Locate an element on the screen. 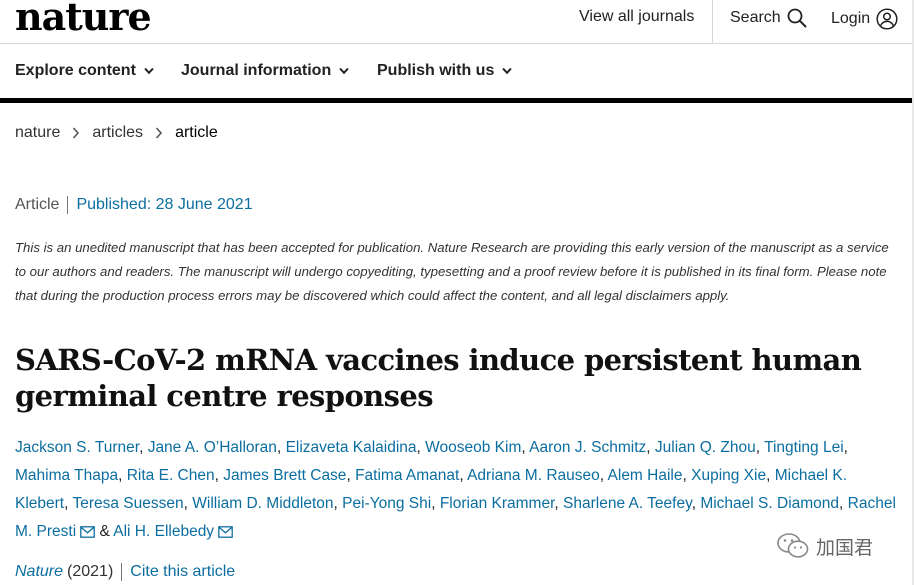  author-link: Aaron J. Schmitz is located at coordinates (587, 447).